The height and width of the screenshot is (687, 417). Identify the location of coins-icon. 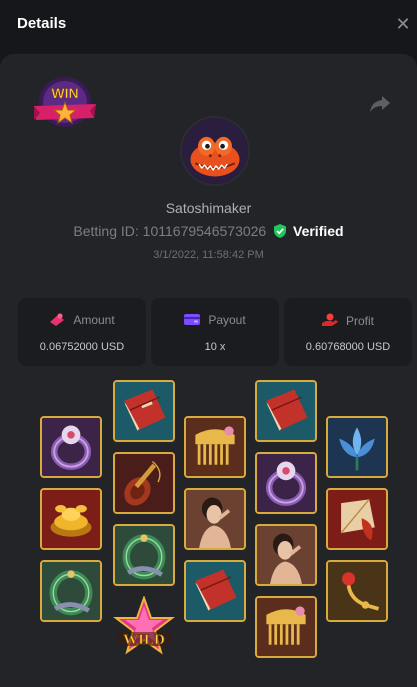
(57, 319).